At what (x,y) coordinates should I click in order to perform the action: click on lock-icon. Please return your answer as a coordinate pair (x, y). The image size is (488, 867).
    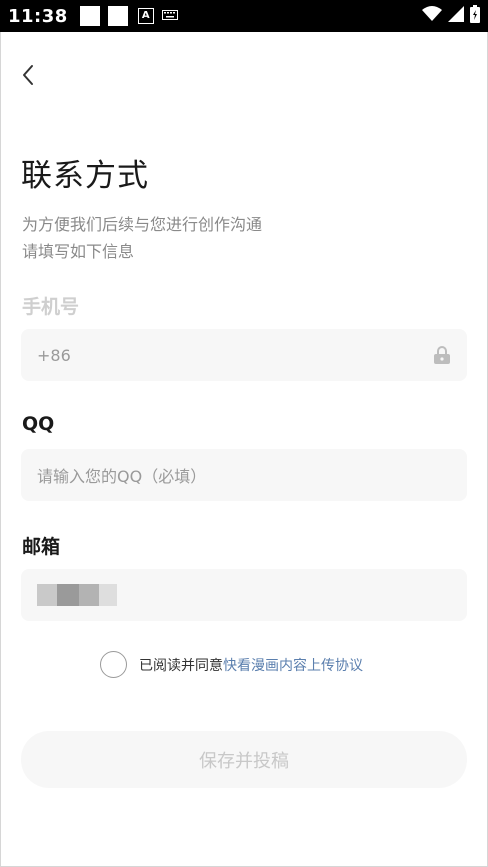
    Looking at the image, I should click on (442, 357).